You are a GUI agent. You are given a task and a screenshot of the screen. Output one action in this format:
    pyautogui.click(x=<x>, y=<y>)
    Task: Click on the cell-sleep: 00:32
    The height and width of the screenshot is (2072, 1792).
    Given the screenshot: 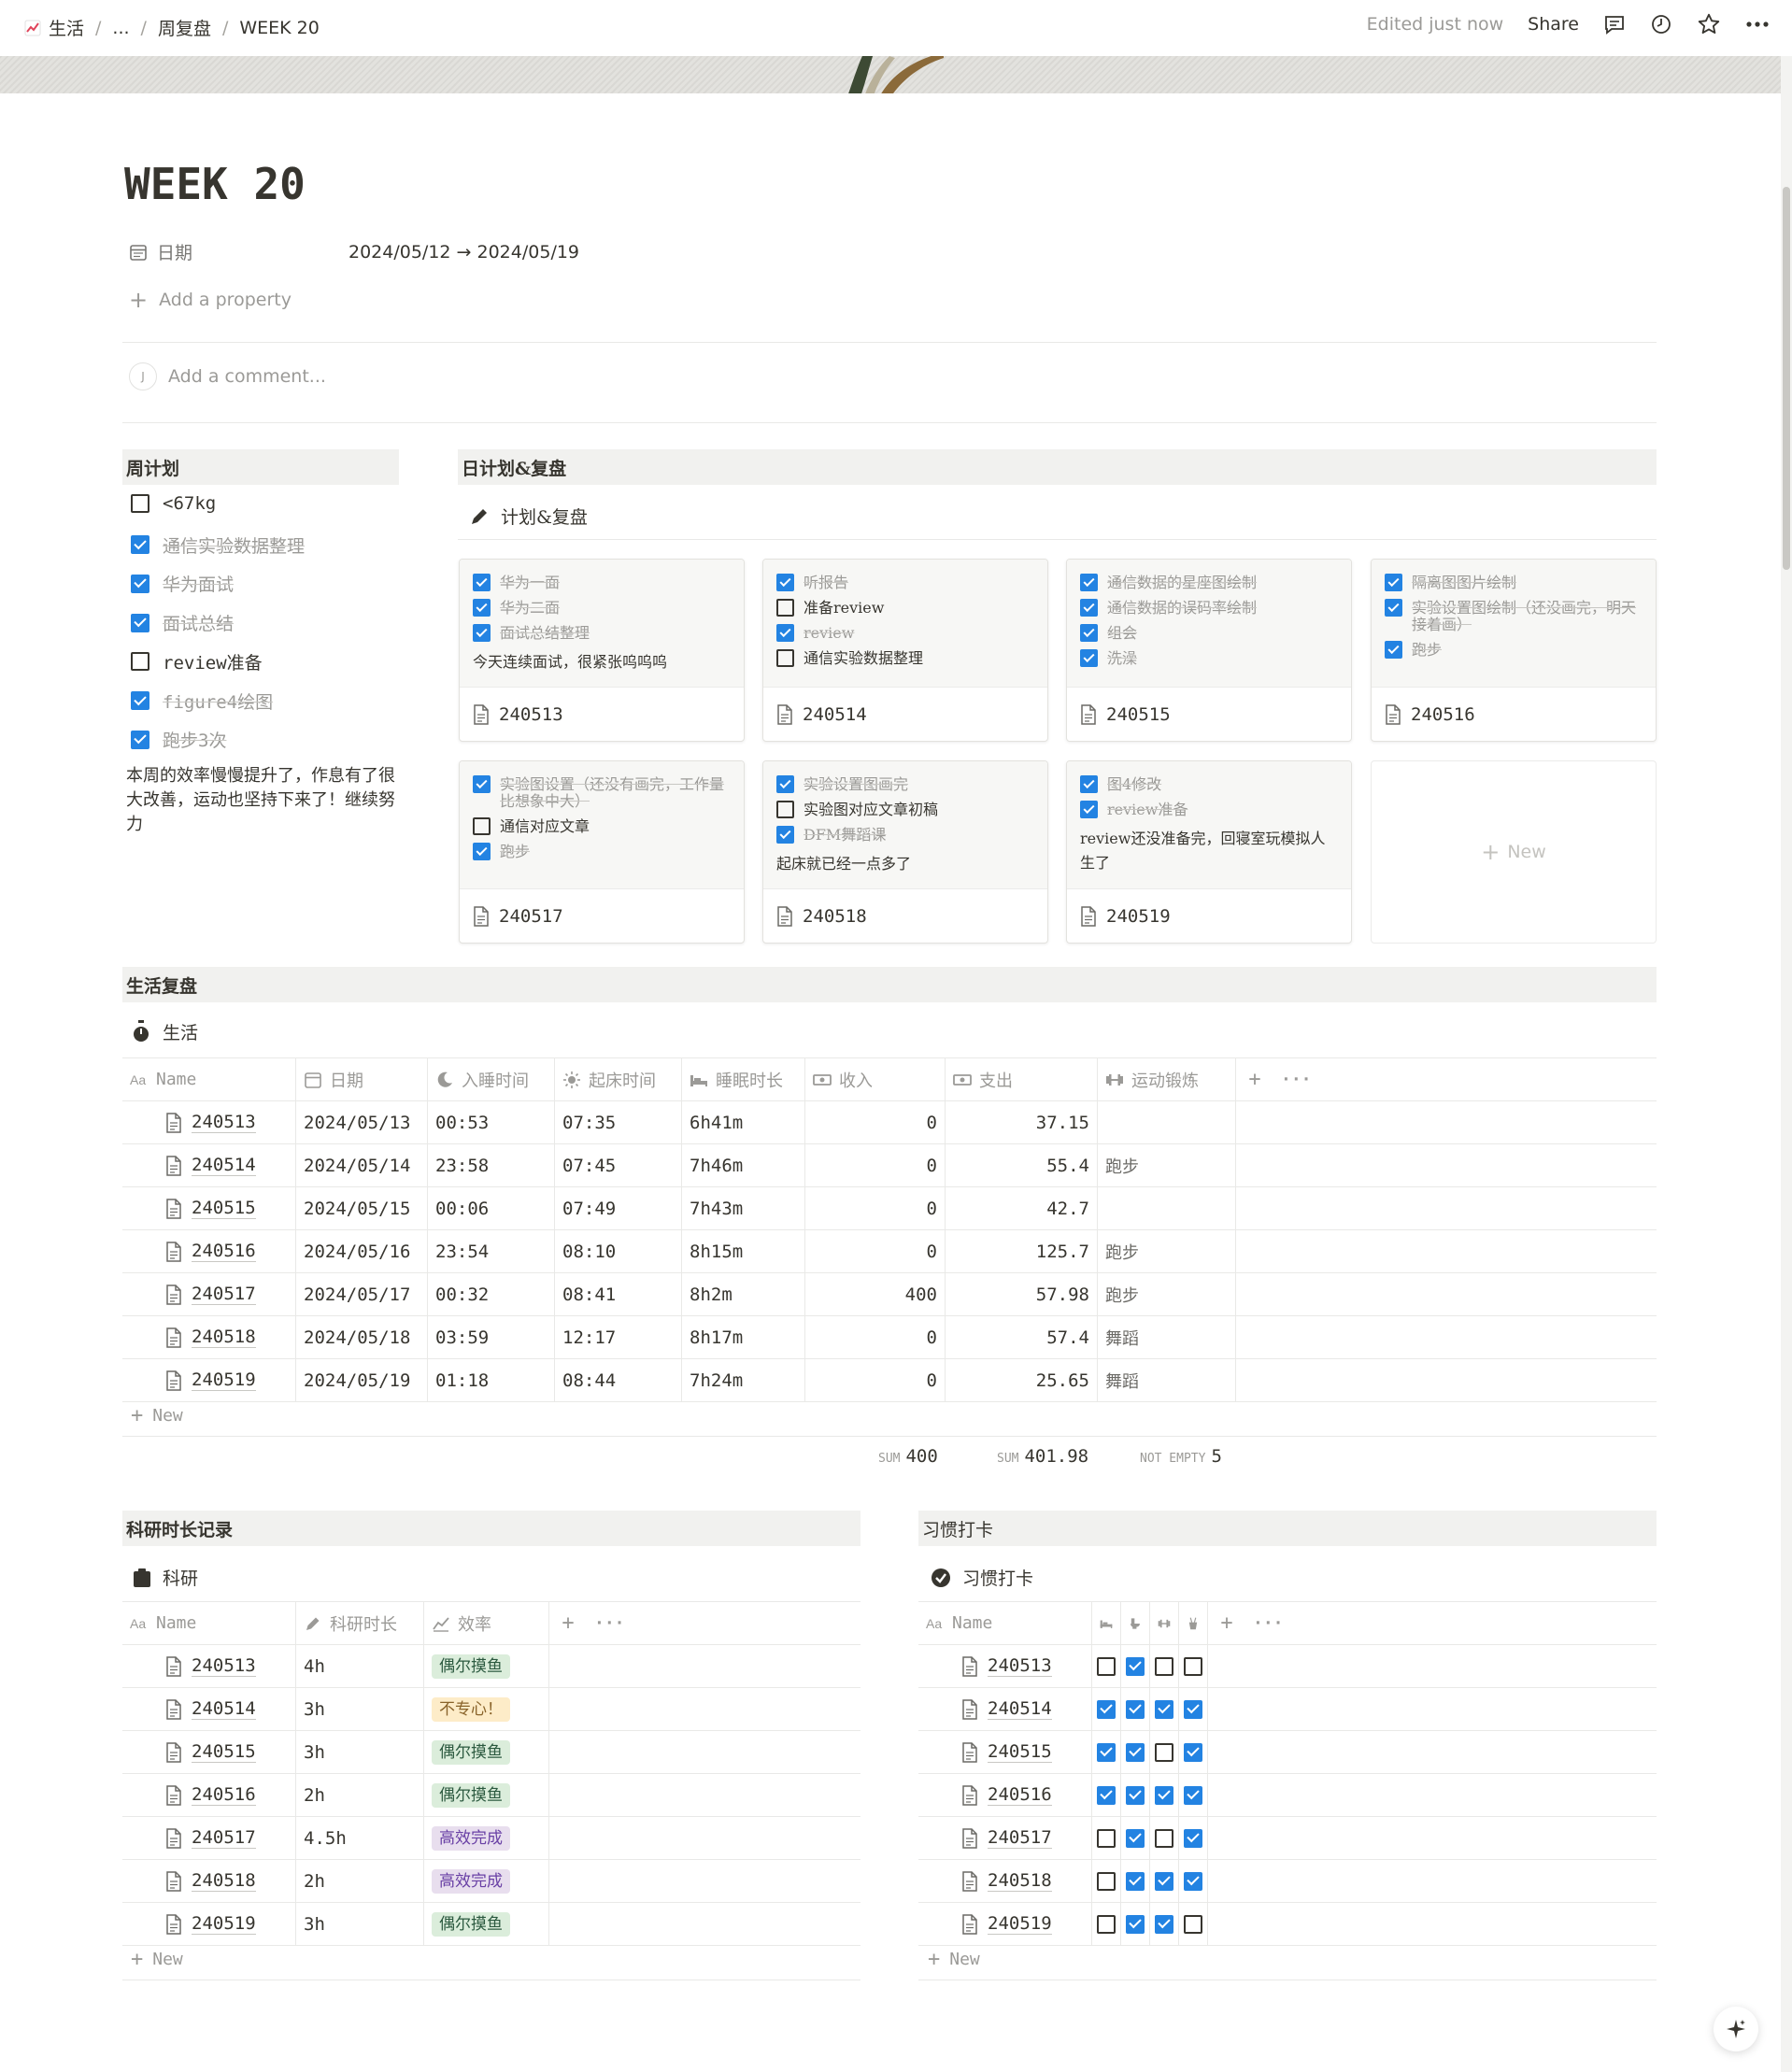 What is the action you would take?
    pyautogui.click(x=491, y=1294)
    